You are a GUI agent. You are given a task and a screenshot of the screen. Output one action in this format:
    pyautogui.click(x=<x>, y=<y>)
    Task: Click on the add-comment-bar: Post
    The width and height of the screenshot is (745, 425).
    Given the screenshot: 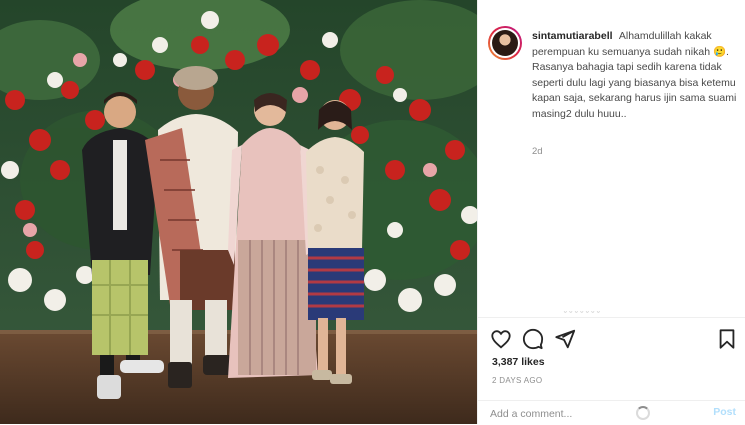 What is the action you would take?
    pyautogui.click(x=611, y=412)
    